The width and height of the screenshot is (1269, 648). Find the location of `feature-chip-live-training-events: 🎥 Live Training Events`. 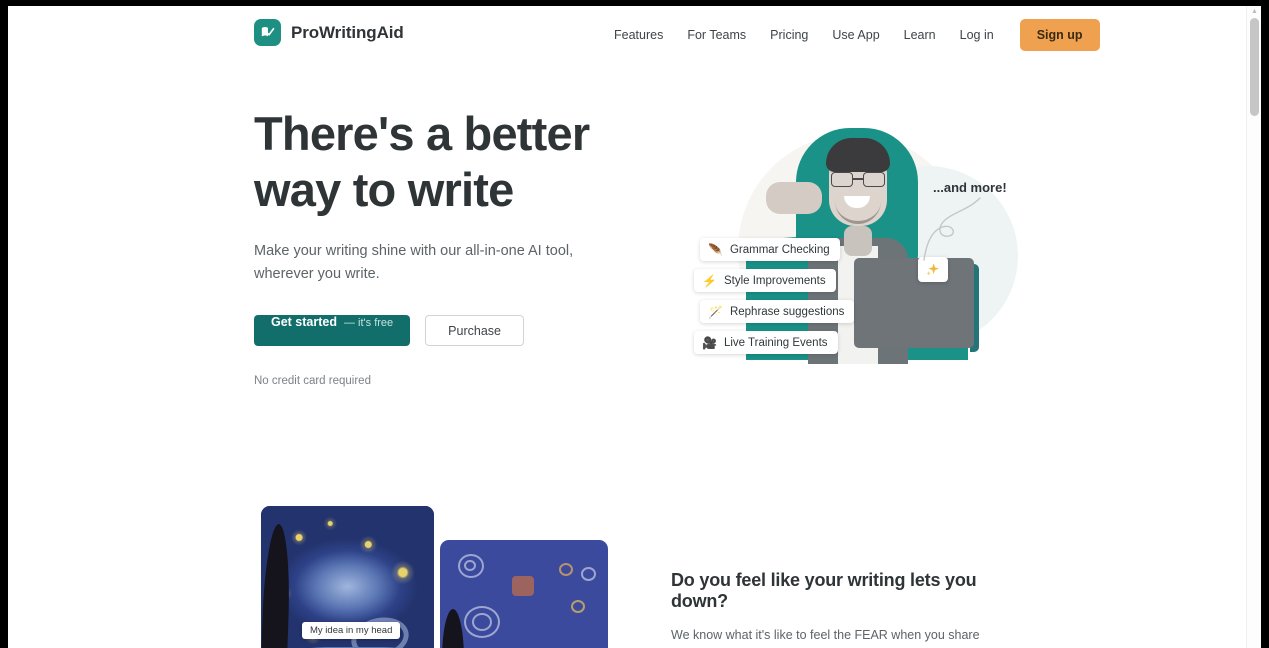

feature-chip-live-training-events: 🎥 Live Training Events is located at coordinates (766, 342).